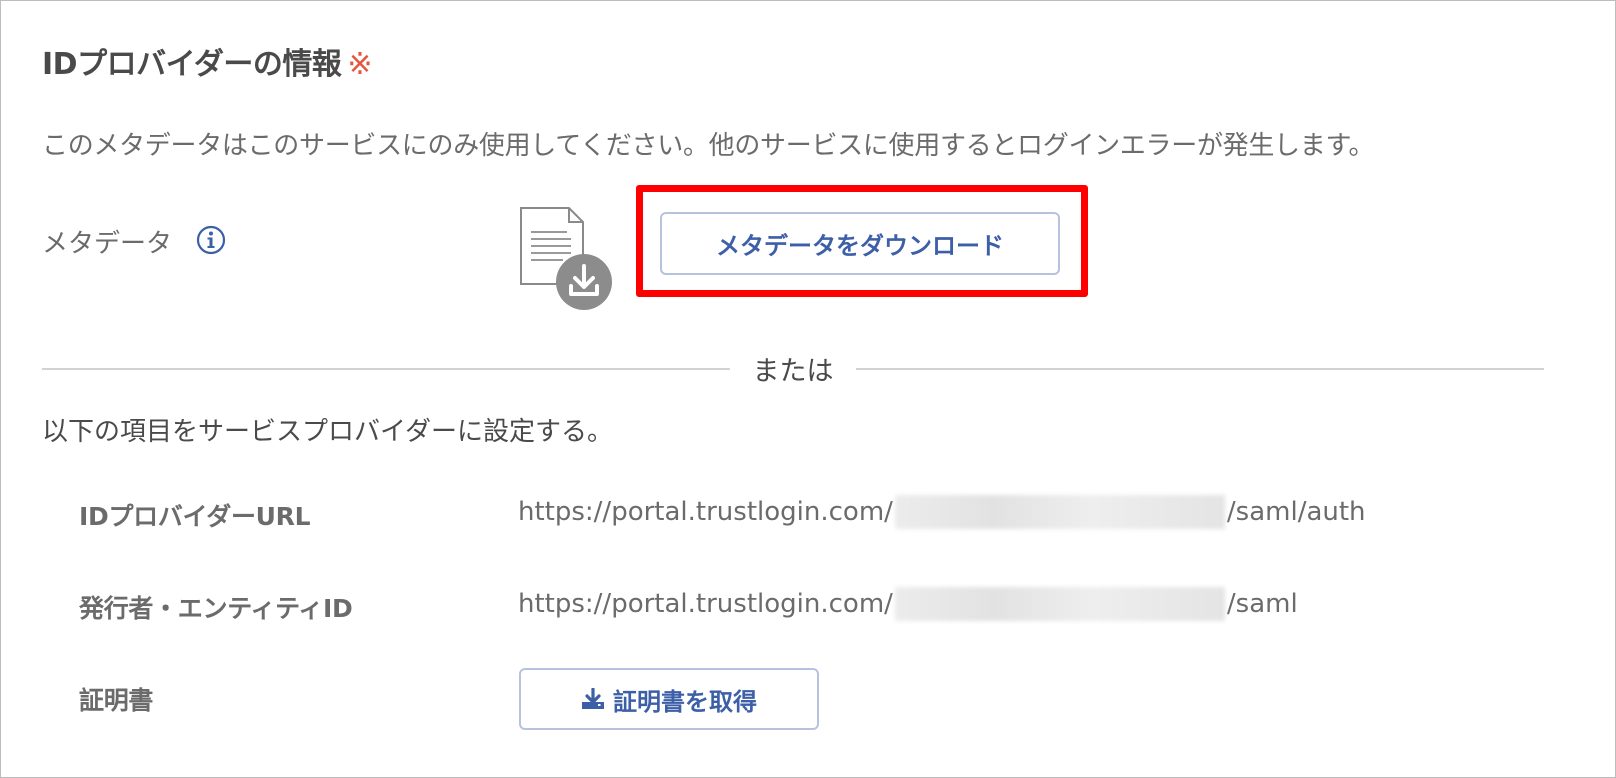 The width and height of the screenshot is (1616, 778). Describe the element at coordinates (860, 243) in the screenshot. I see `download-metadata-button: メタデータをダウンロード` at that location.